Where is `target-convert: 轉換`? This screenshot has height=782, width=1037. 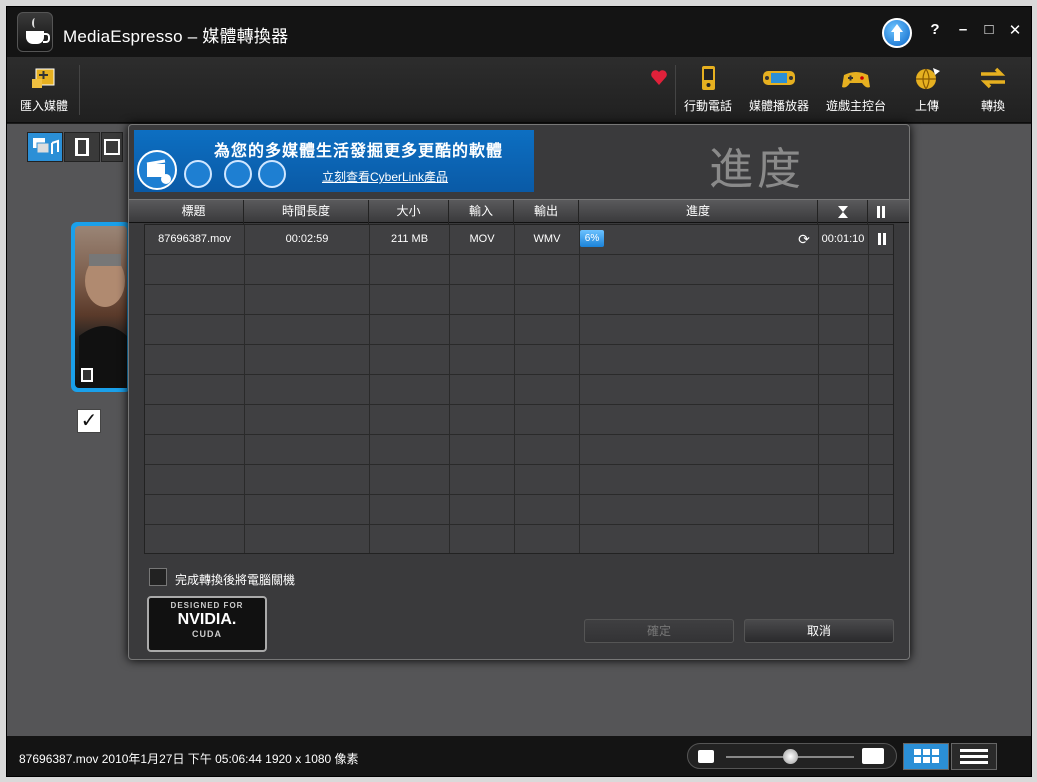 target-convert: 轉換 is located at coordinates (993, 90).